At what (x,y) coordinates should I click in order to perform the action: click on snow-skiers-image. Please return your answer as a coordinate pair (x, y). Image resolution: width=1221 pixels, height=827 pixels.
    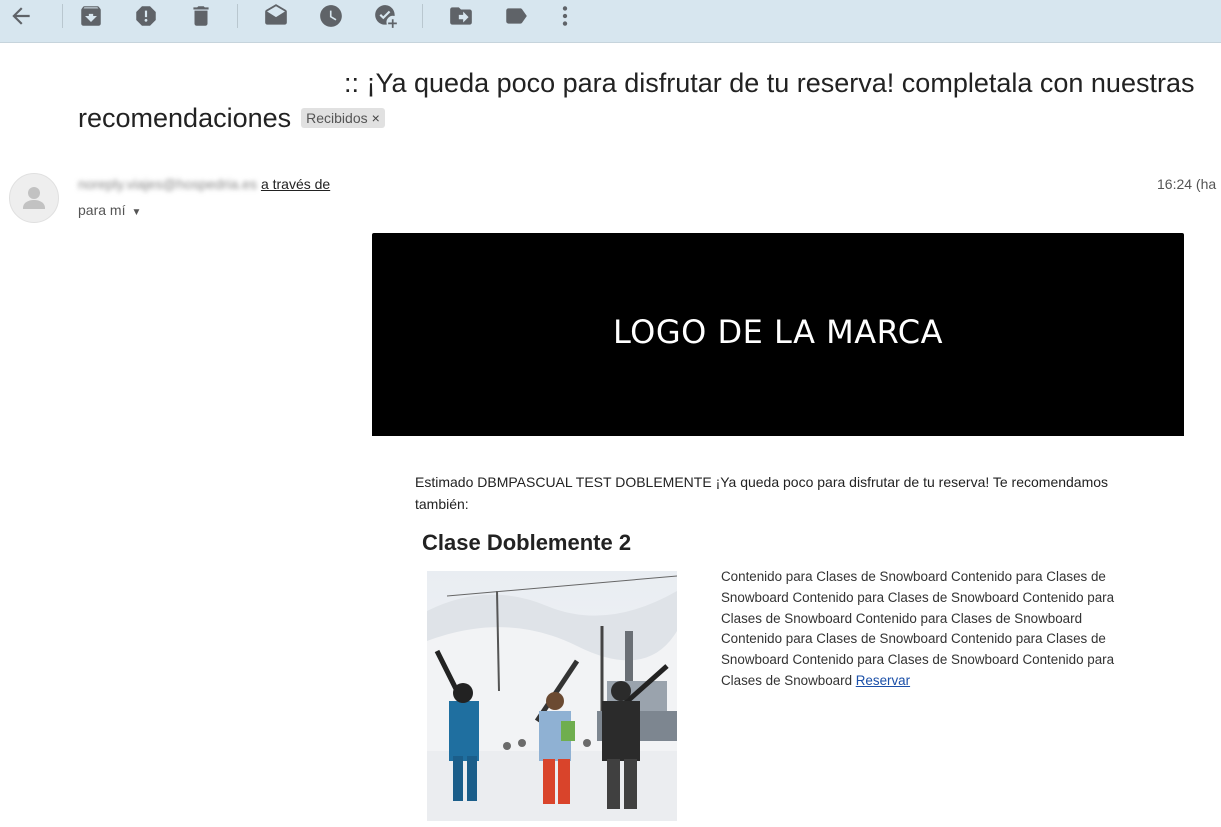
    Looking at the image, I should click on (552, 696).